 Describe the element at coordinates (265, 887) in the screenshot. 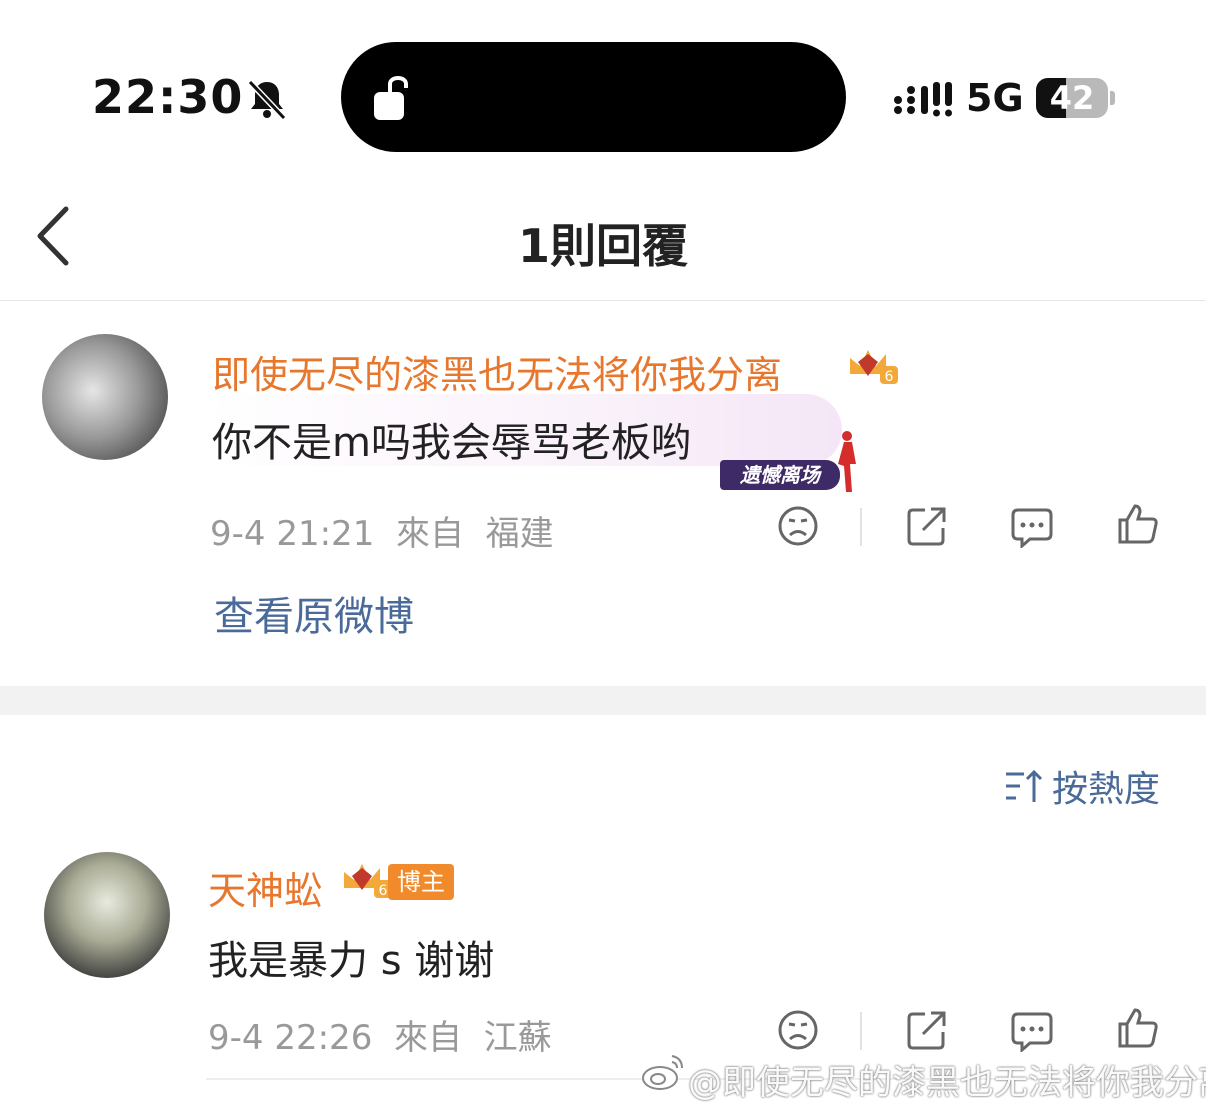

I see `reply-username: 天神蚣` at that location.